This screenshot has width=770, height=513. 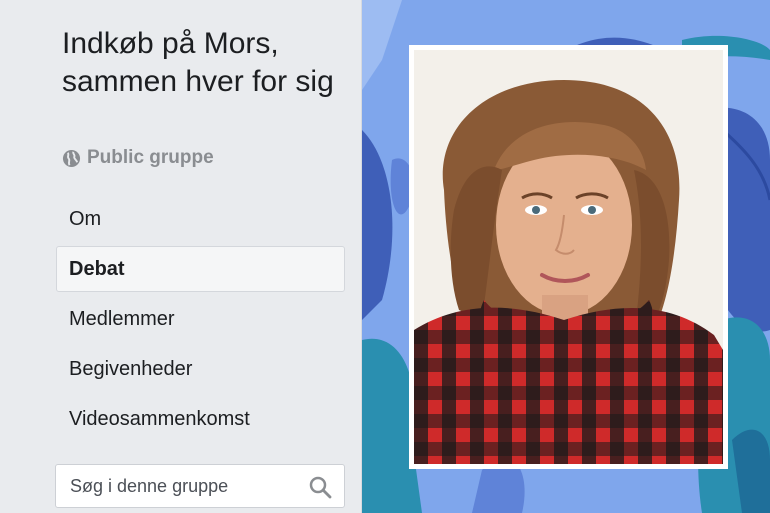 What do you see at coordinates (71, 158) in the screenshot?
I see `globe-icon` at bounding box center [71, 158].